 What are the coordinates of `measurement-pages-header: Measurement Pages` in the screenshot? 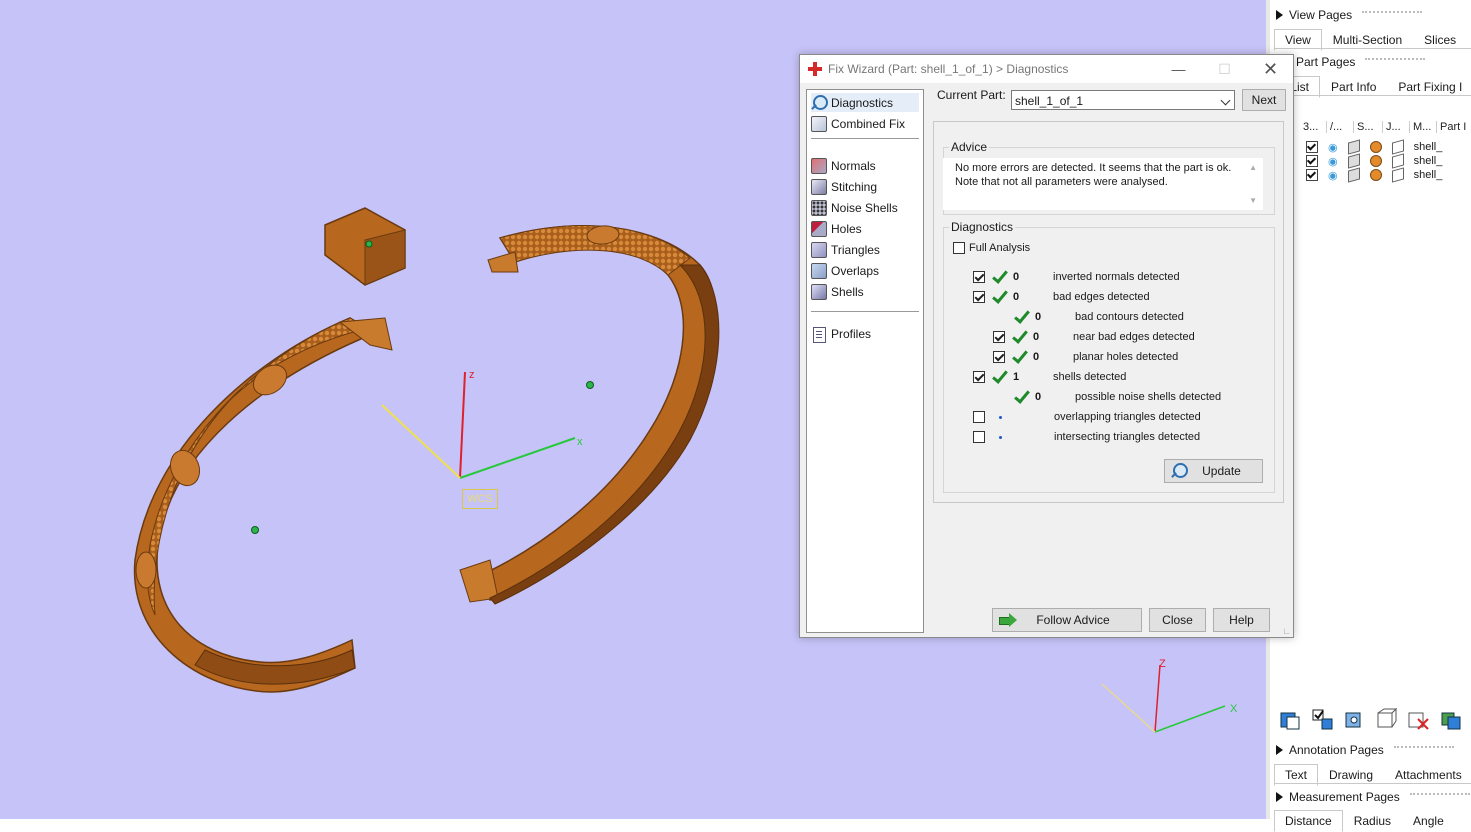 It's located at (1373, 797).